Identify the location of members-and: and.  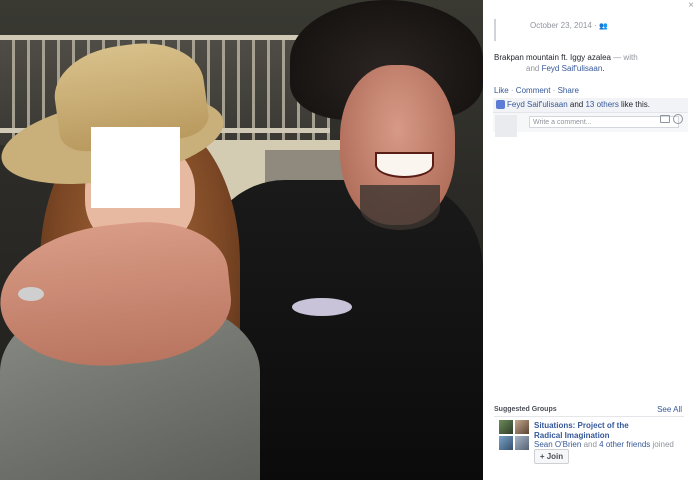
(590, 444).